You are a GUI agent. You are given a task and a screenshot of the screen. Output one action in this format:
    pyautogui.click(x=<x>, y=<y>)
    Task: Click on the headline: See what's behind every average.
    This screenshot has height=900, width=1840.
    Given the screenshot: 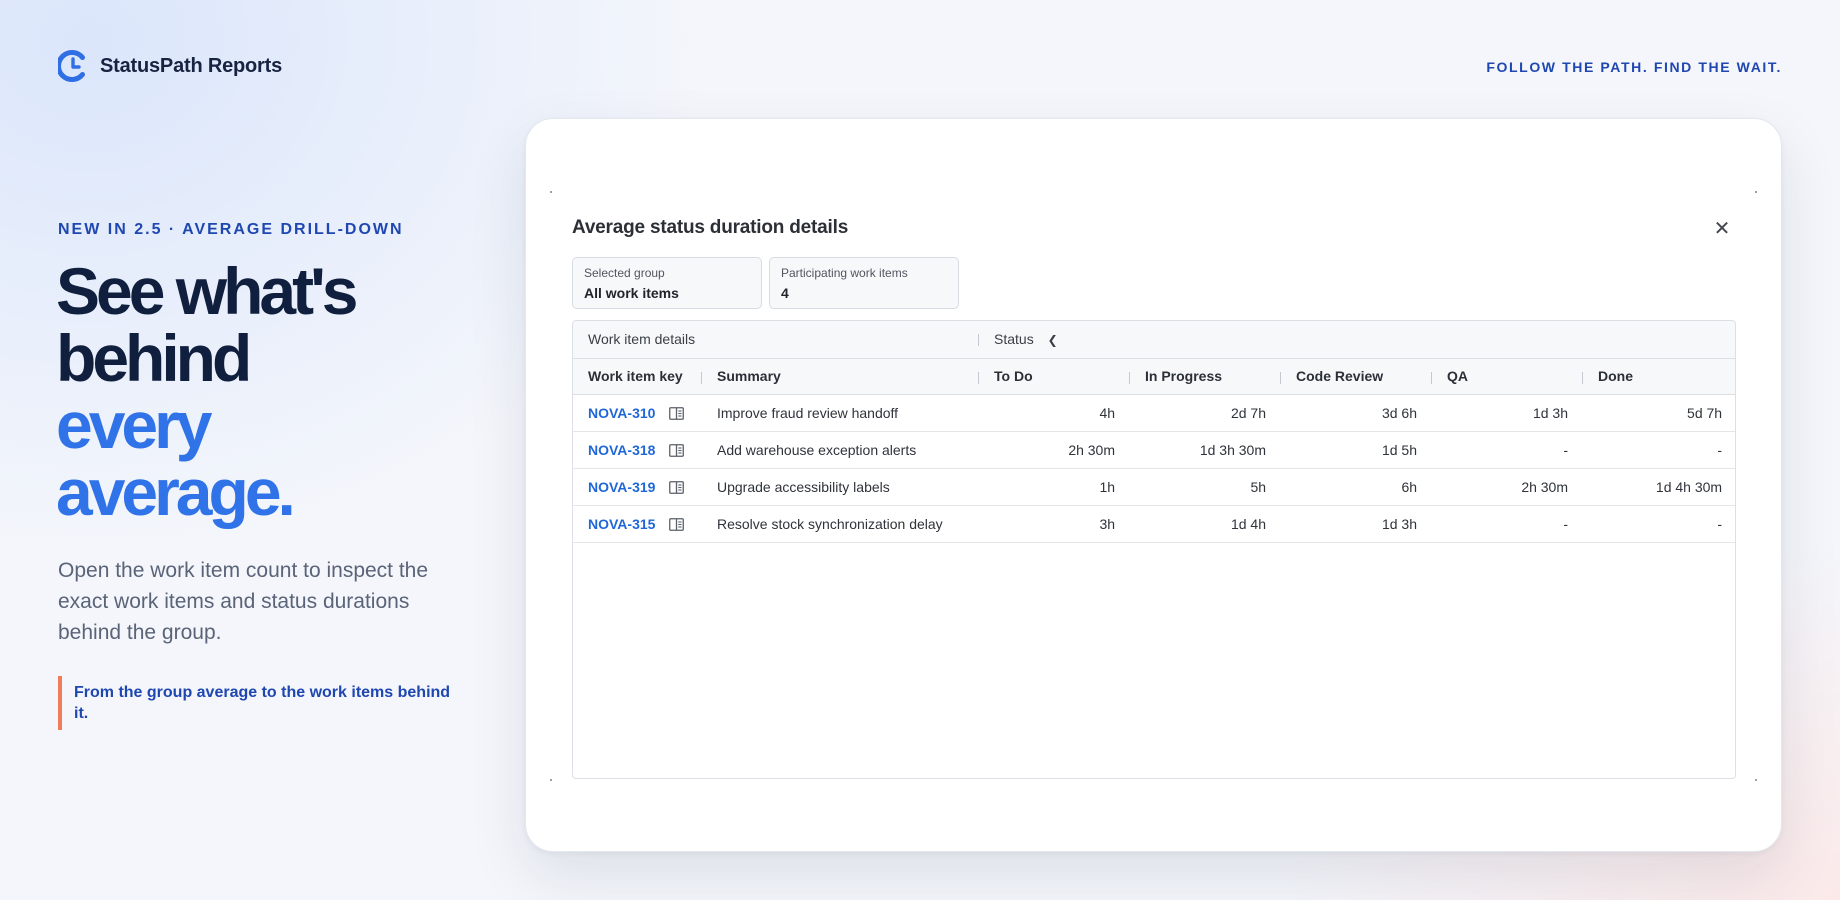 What is the action you would take?
    pyautogui.click(x=246, y=392)
    